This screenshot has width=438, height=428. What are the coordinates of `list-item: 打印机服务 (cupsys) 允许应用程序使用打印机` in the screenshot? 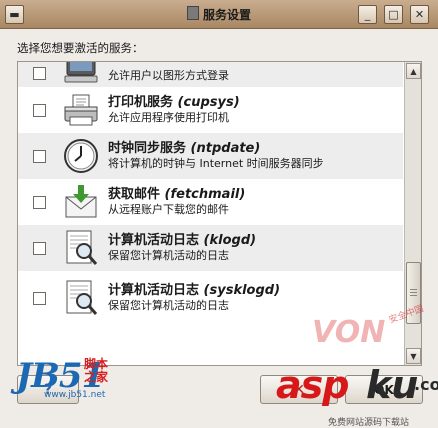 It's located at (210, 110).